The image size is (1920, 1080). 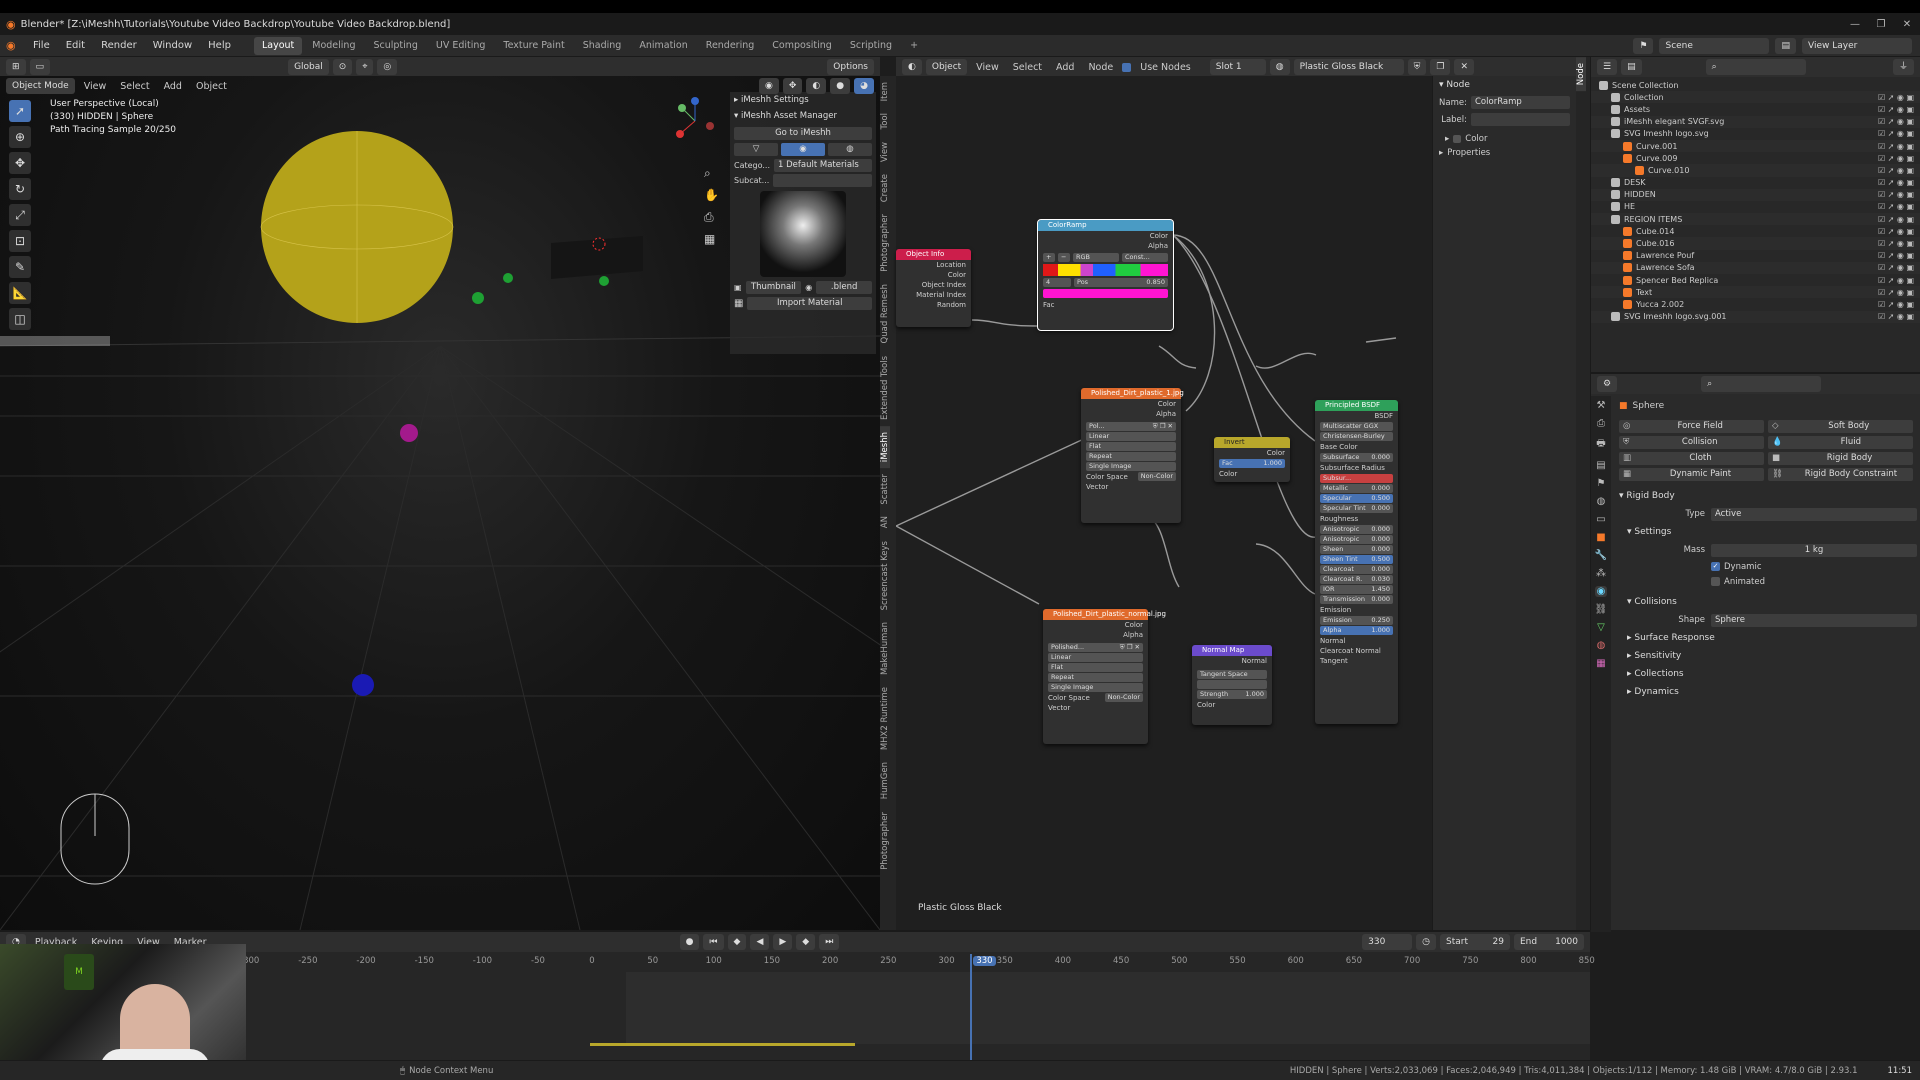 I want to click on color-checkbox, so click(x=1457, y=139).